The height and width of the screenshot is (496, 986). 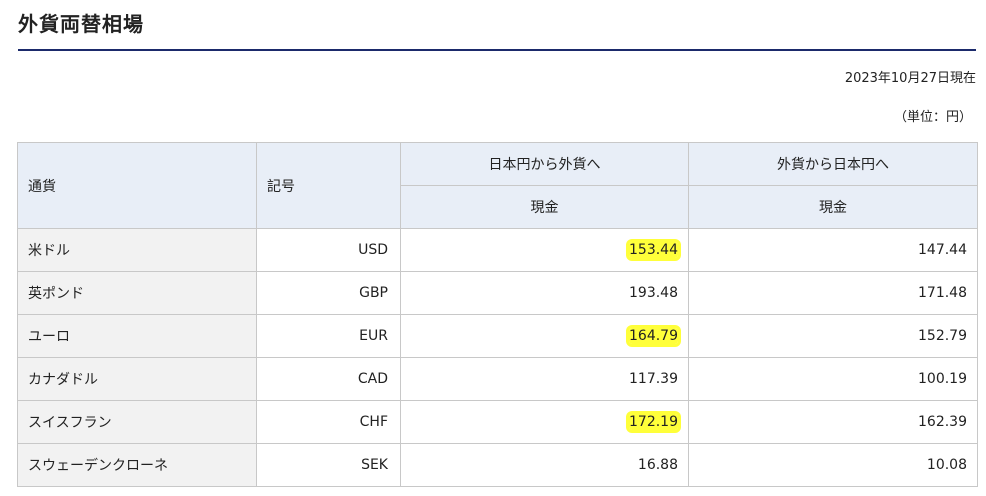 I want to click on table-row: 英ポンド GBP 193.48 171.48, so click(x=497, y=293).